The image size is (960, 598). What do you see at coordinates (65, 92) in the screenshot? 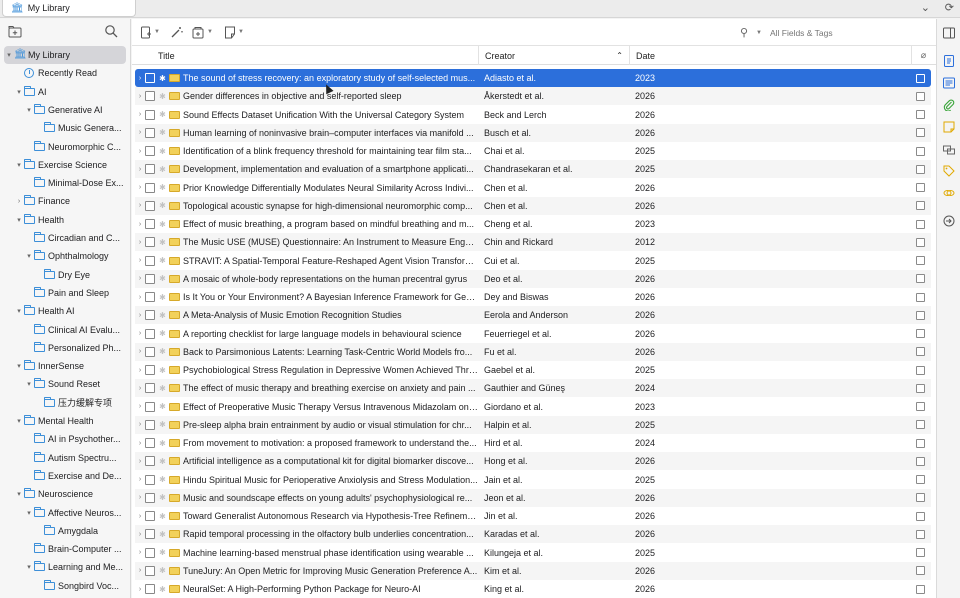
I see `collection-item: ▾ AI` at bounding box center [65, 92].